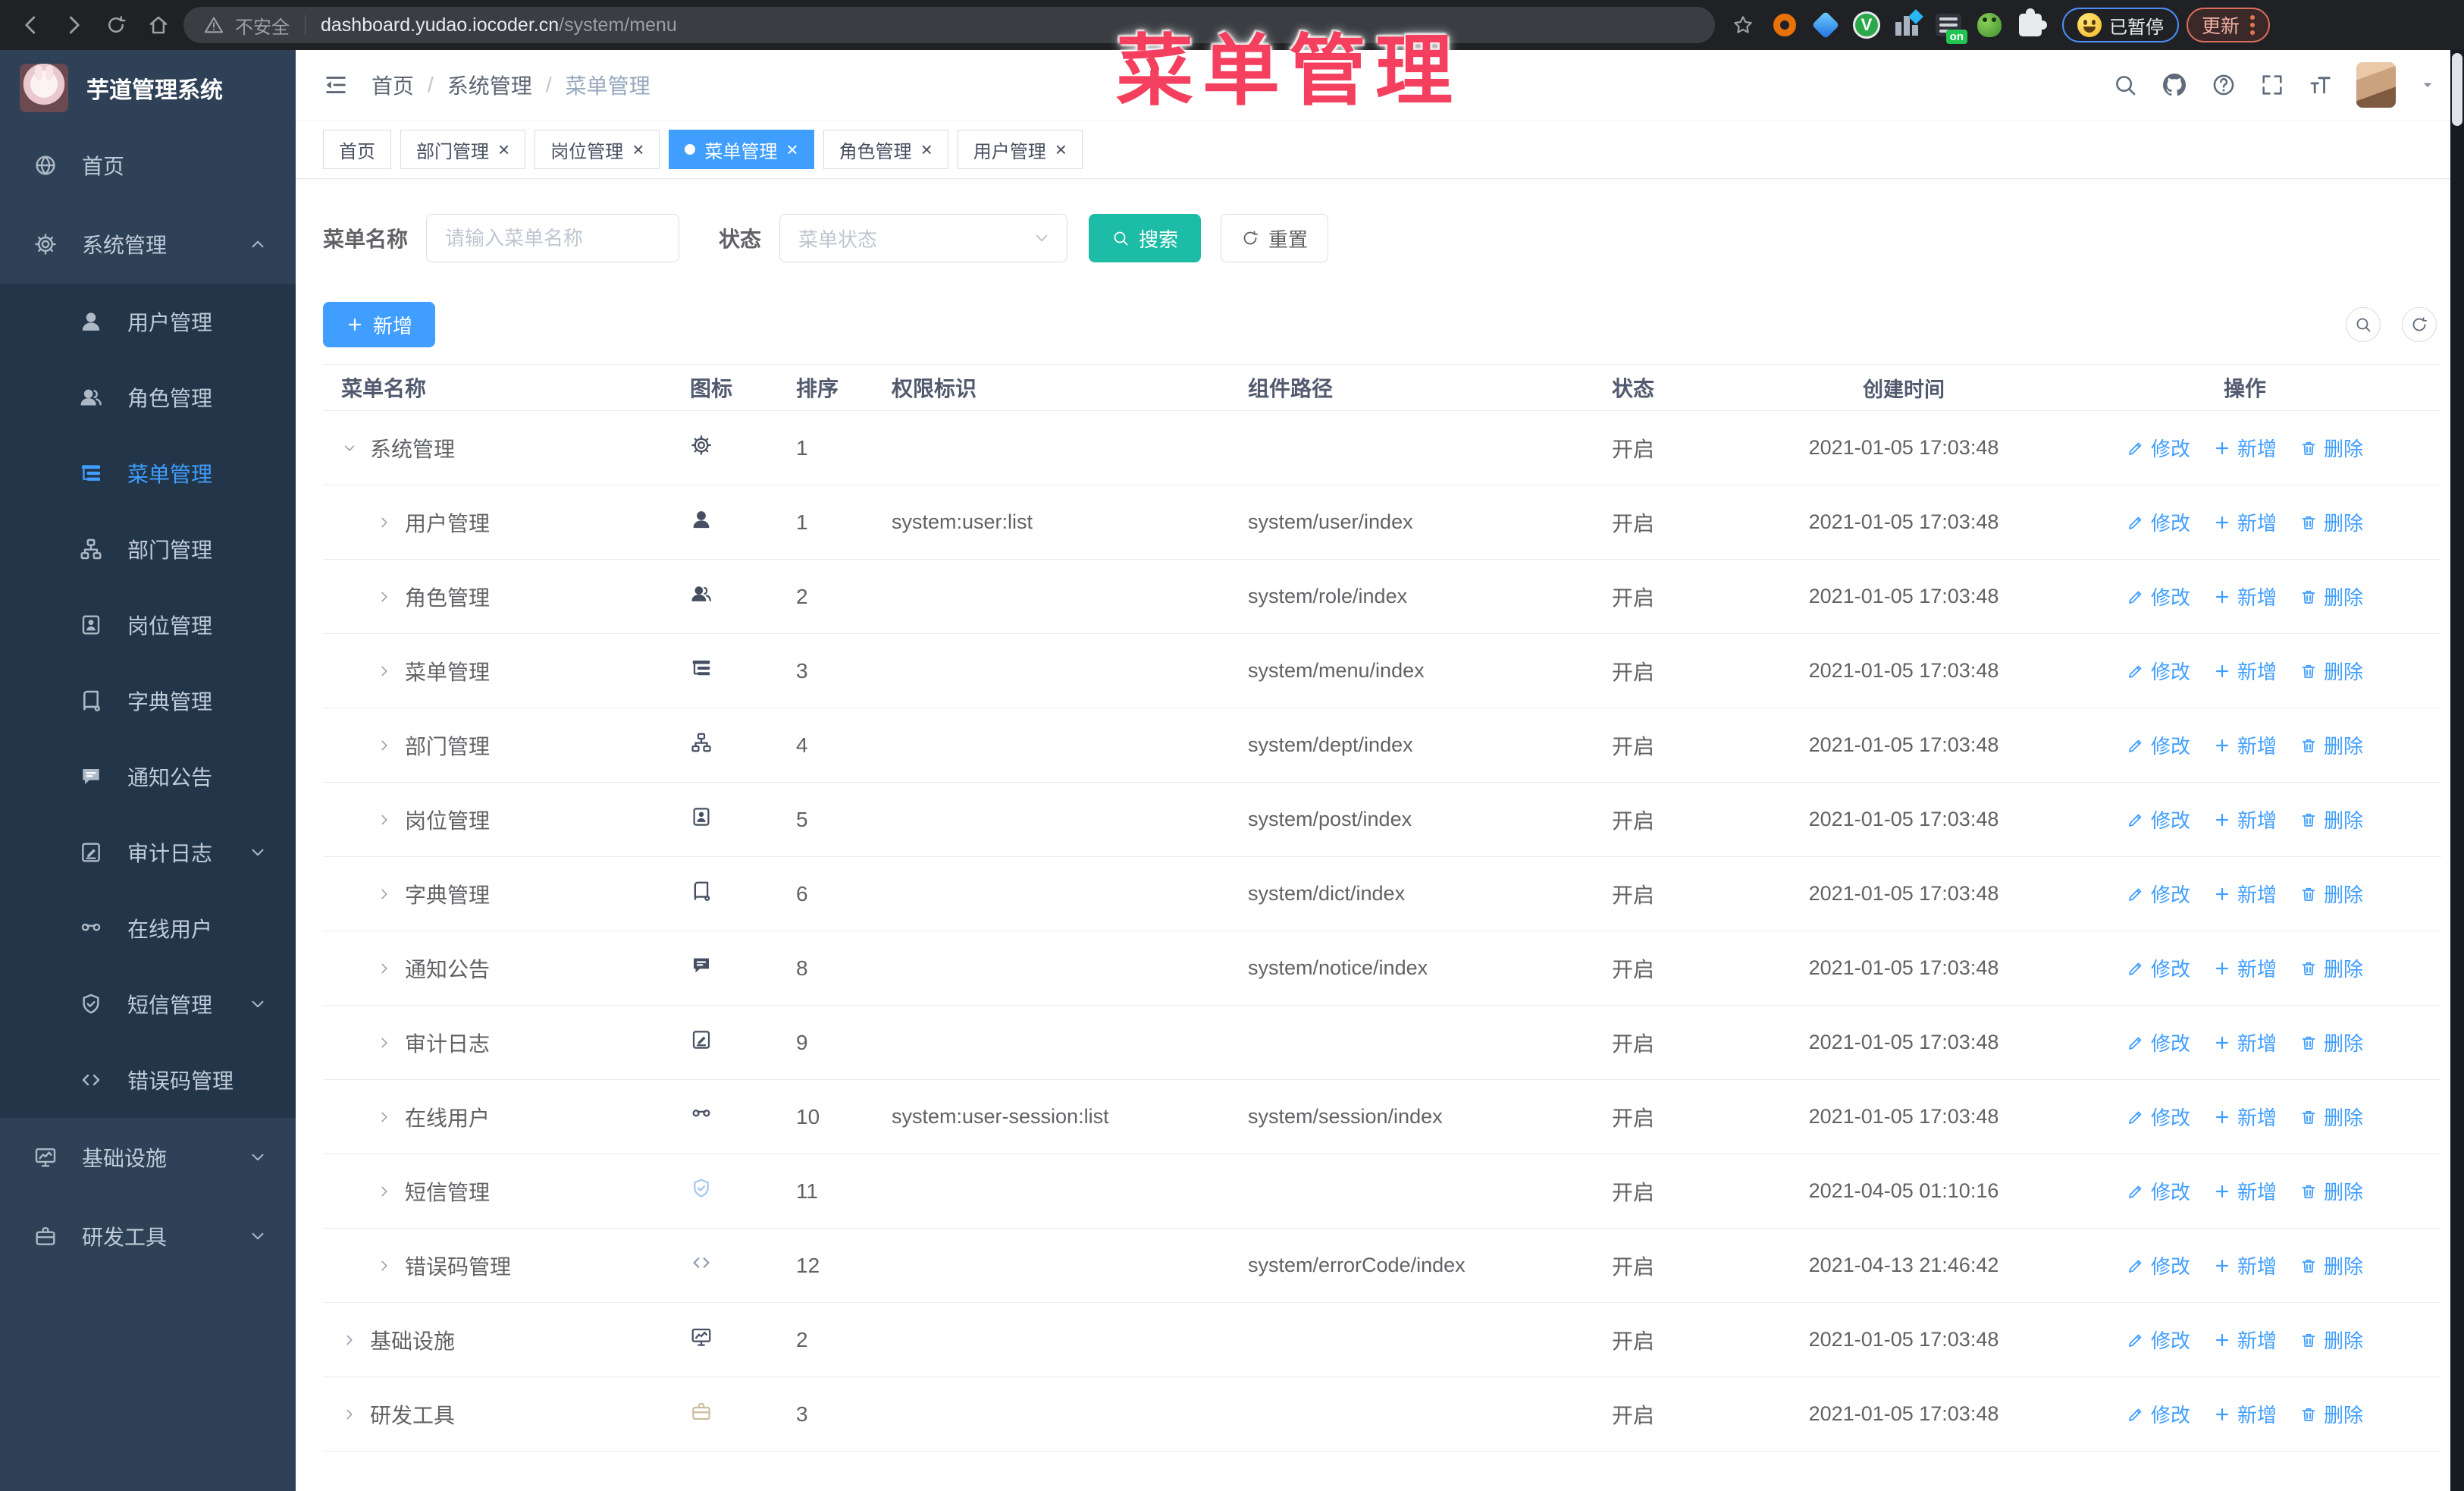  What do you see at coordinates (2364, 324) in the screenshot?
I see `show-search-button` at bounding box center [2364, 324].